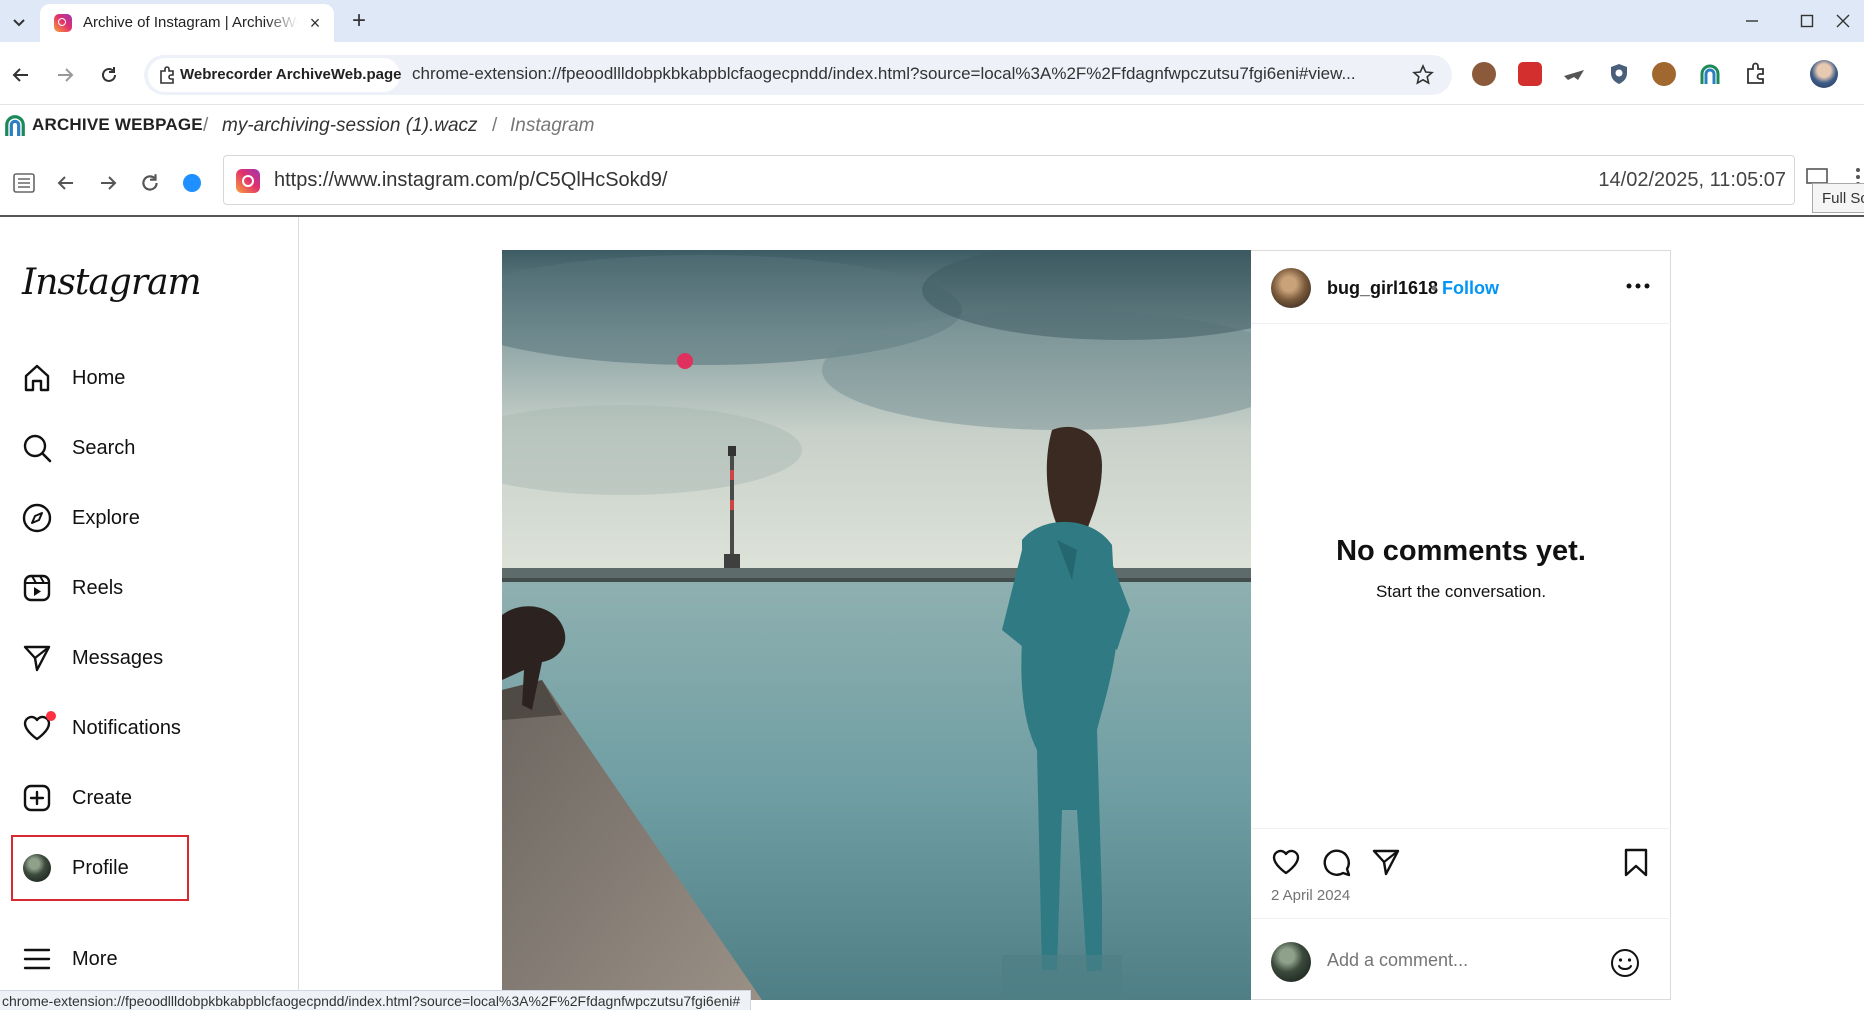  I want to click on nav-messages-label: Messages, so click(118, 657).